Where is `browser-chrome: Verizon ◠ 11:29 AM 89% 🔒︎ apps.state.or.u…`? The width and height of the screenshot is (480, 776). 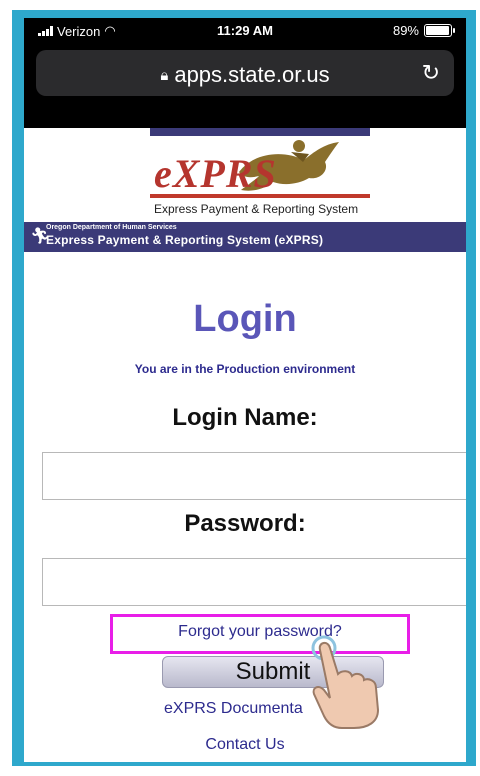
browser-chrome: Verizon ◠ 11:29 AM 89% 🔒︎ apps.state.or.u… is located at coordinates (245, 73).